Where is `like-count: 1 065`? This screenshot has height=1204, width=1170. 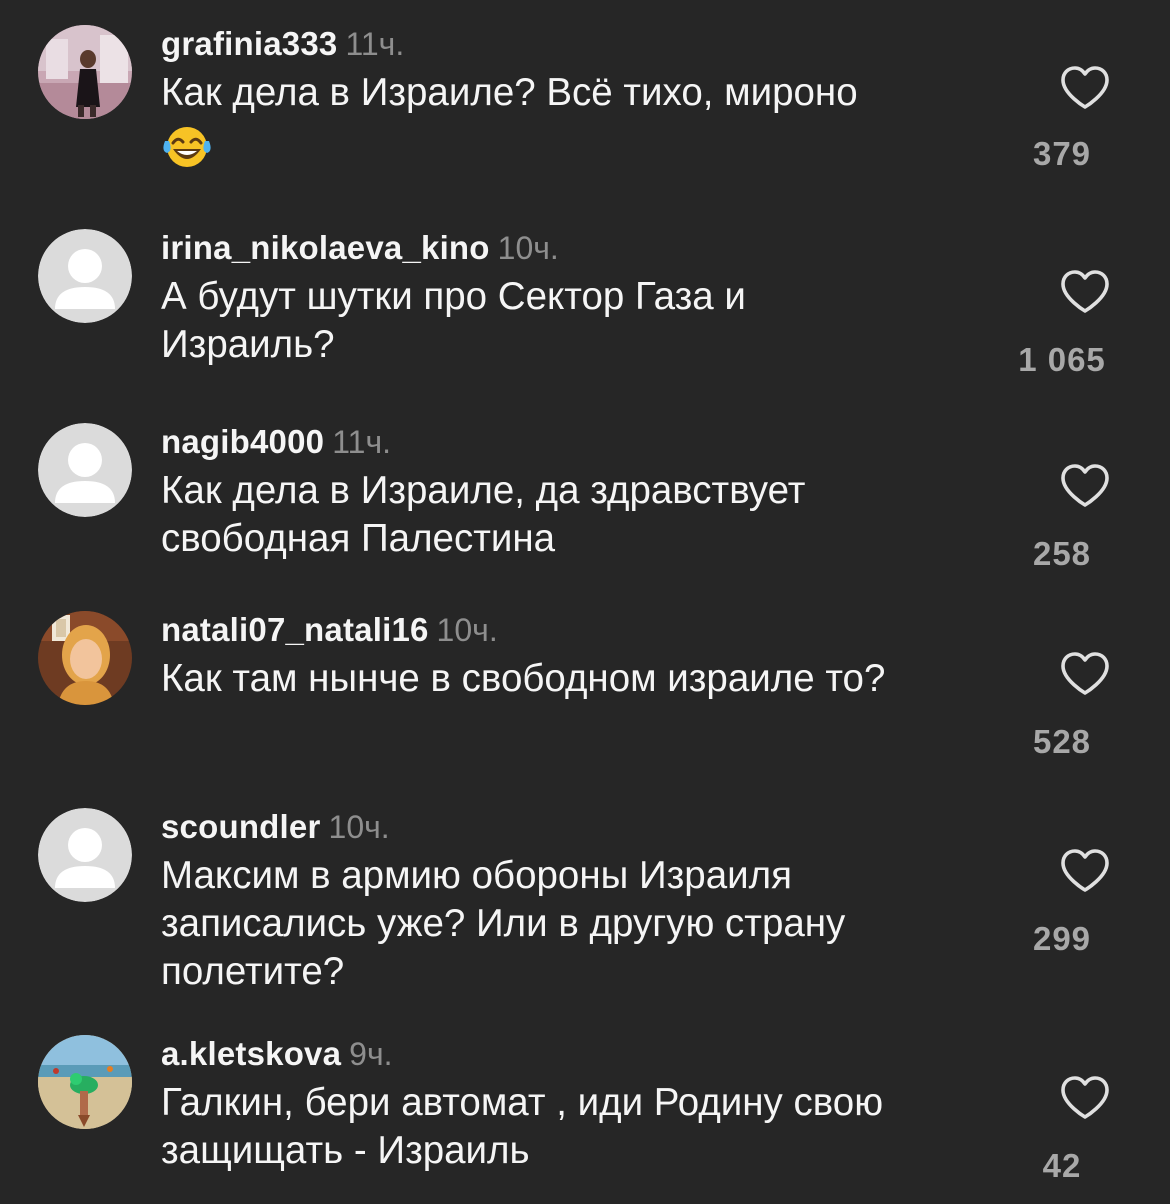 like-count: 1 065 is located at coordinates (1062, 359).